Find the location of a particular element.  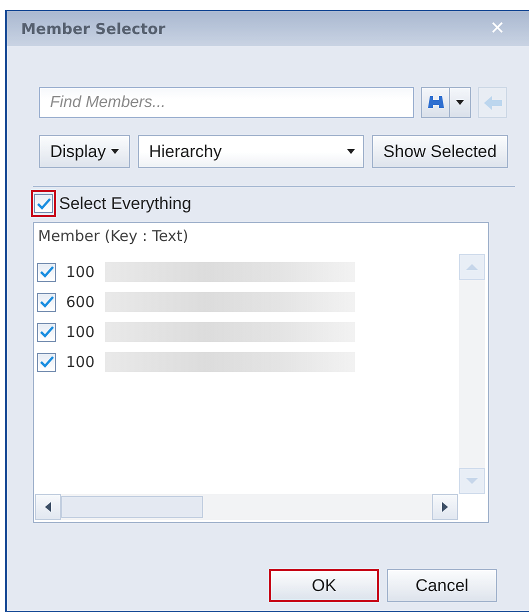

ok-button: OK is located at coordinates (324, 585).